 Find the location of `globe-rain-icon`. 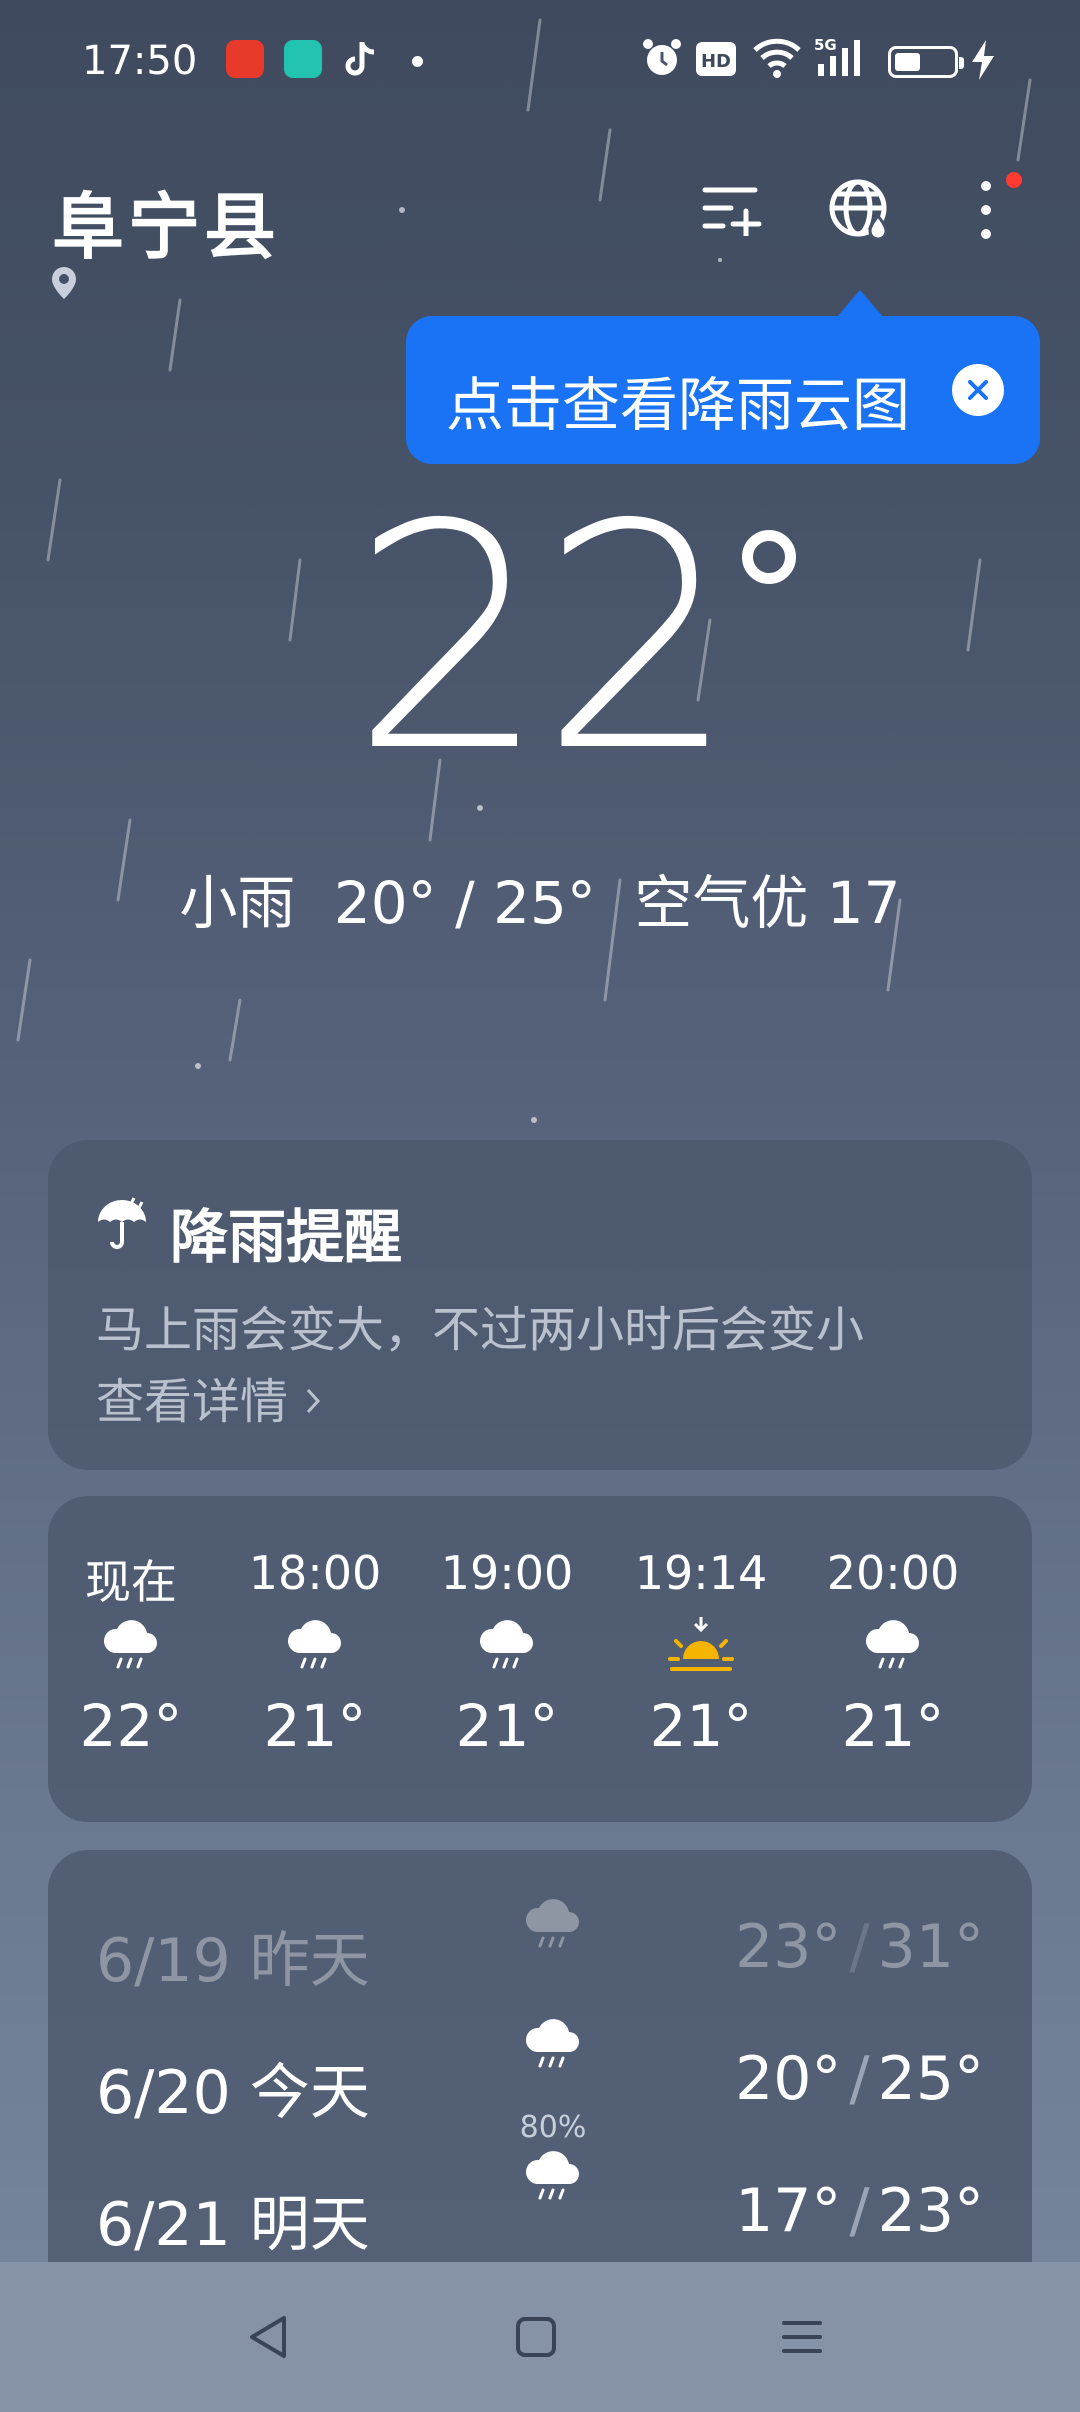

globe-rain-icon is located at coordinates (858, 210).